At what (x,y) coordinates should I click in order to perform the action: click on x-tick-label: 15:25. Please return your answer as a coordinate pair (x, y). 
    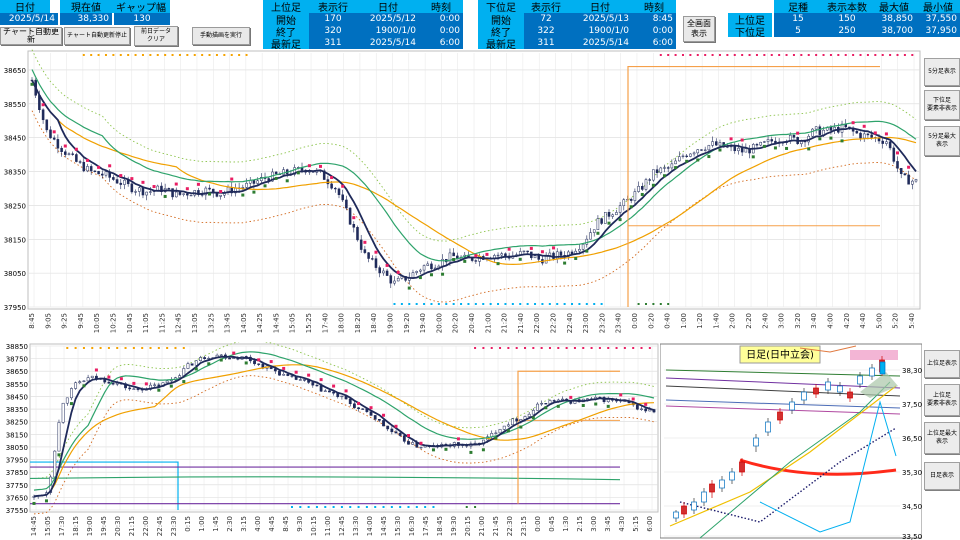
    Looking at the image, I should click on (309, 323).